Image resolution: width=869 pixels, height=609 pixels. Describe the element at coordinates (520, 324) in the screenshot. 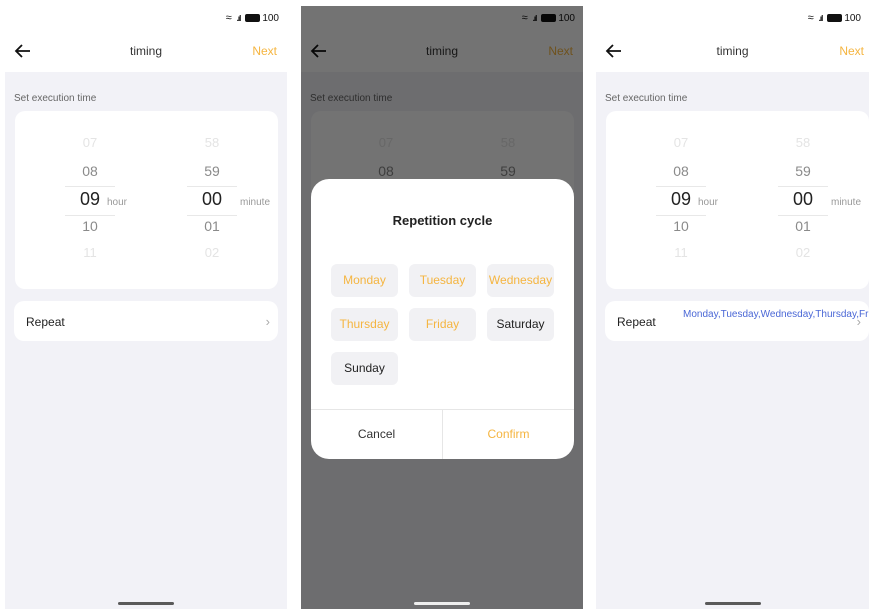

I see `day-saturday-button: Saturday` at that location.